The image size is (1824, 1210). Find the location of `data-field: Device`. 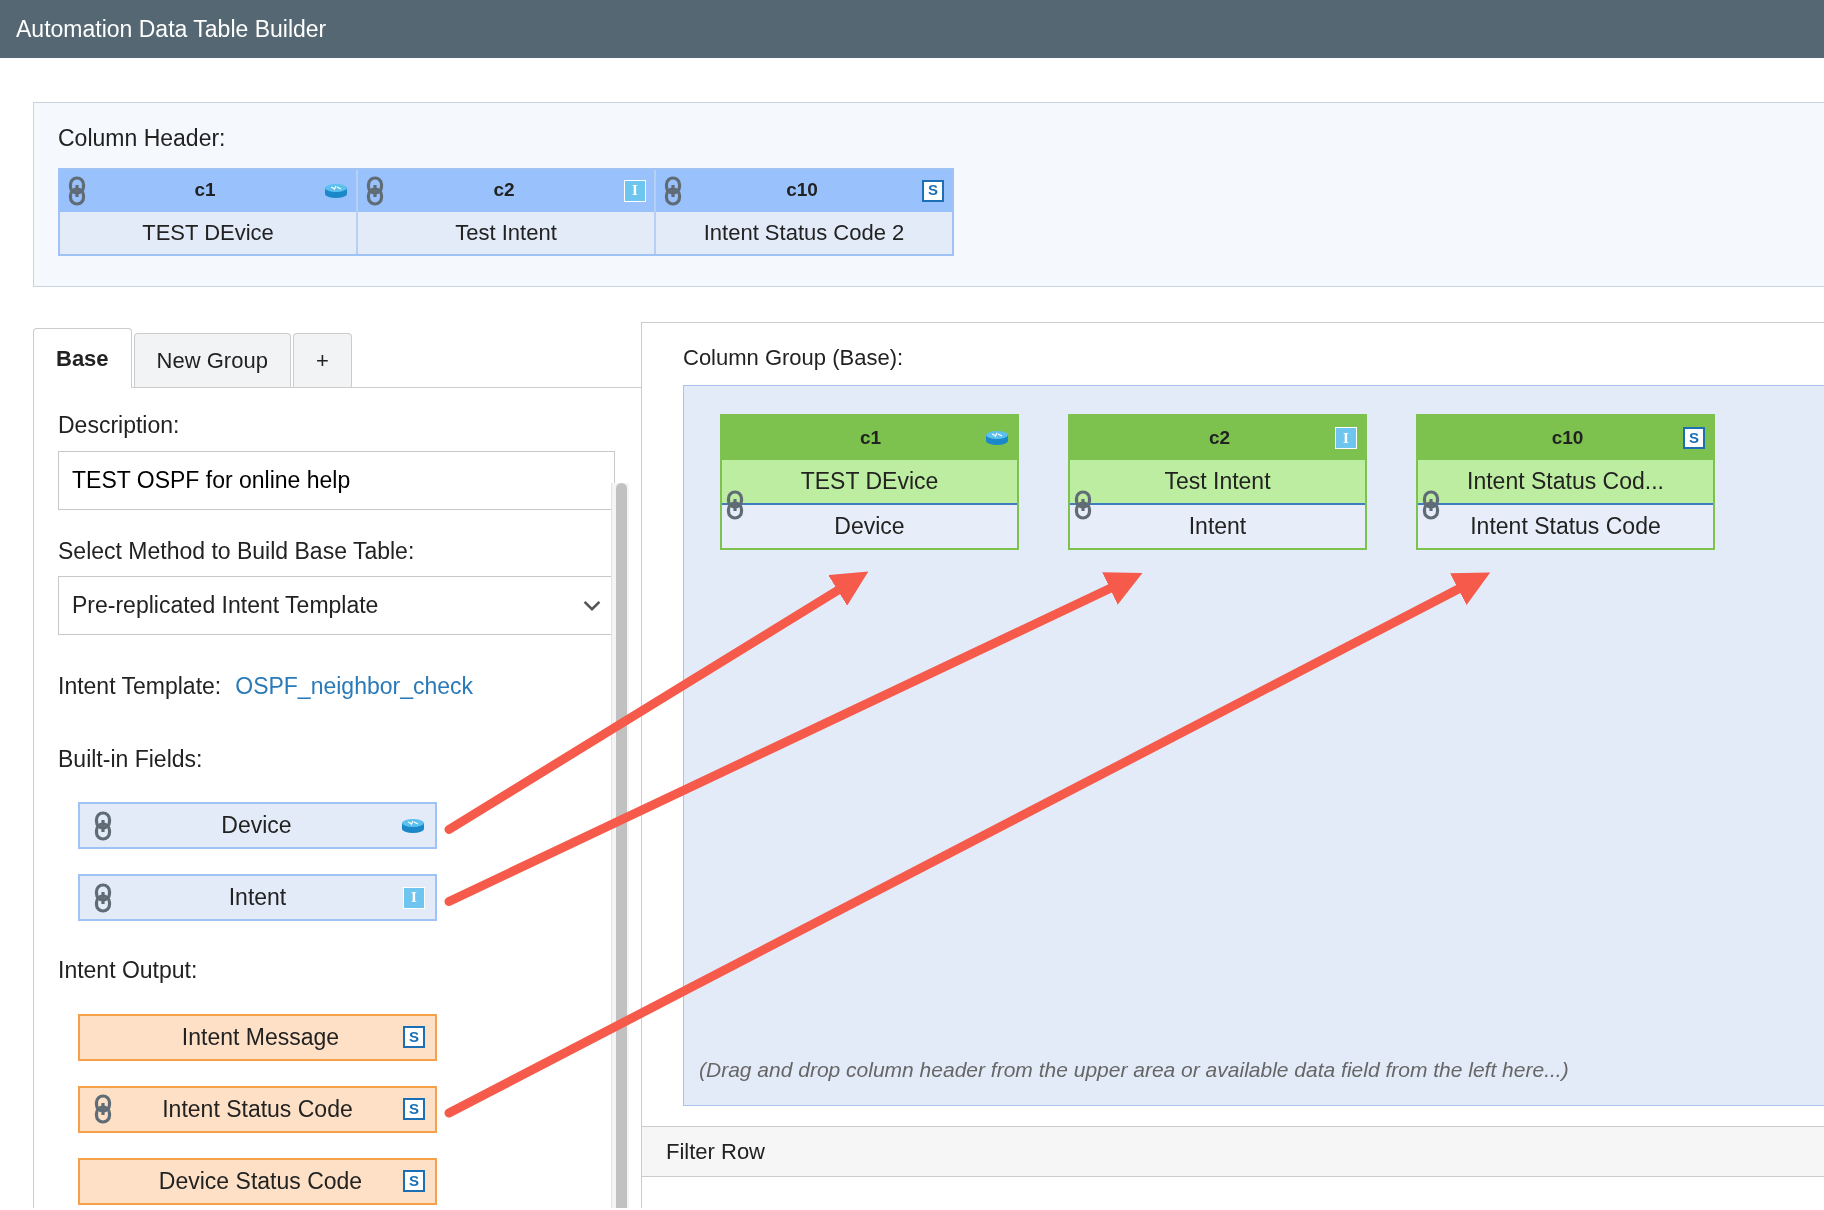

data-field: Device is located at coordinates (257, 825).